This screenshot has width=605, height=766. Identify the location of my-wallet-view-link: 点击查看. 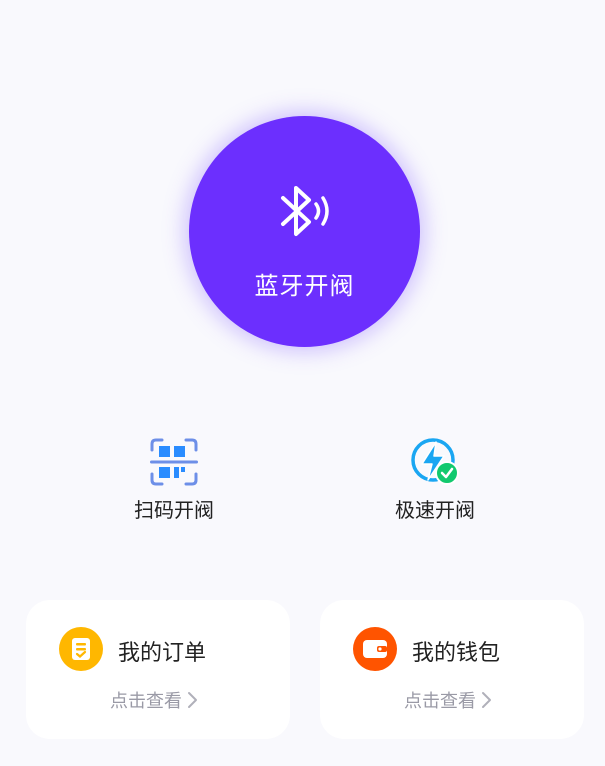
(448, 700).